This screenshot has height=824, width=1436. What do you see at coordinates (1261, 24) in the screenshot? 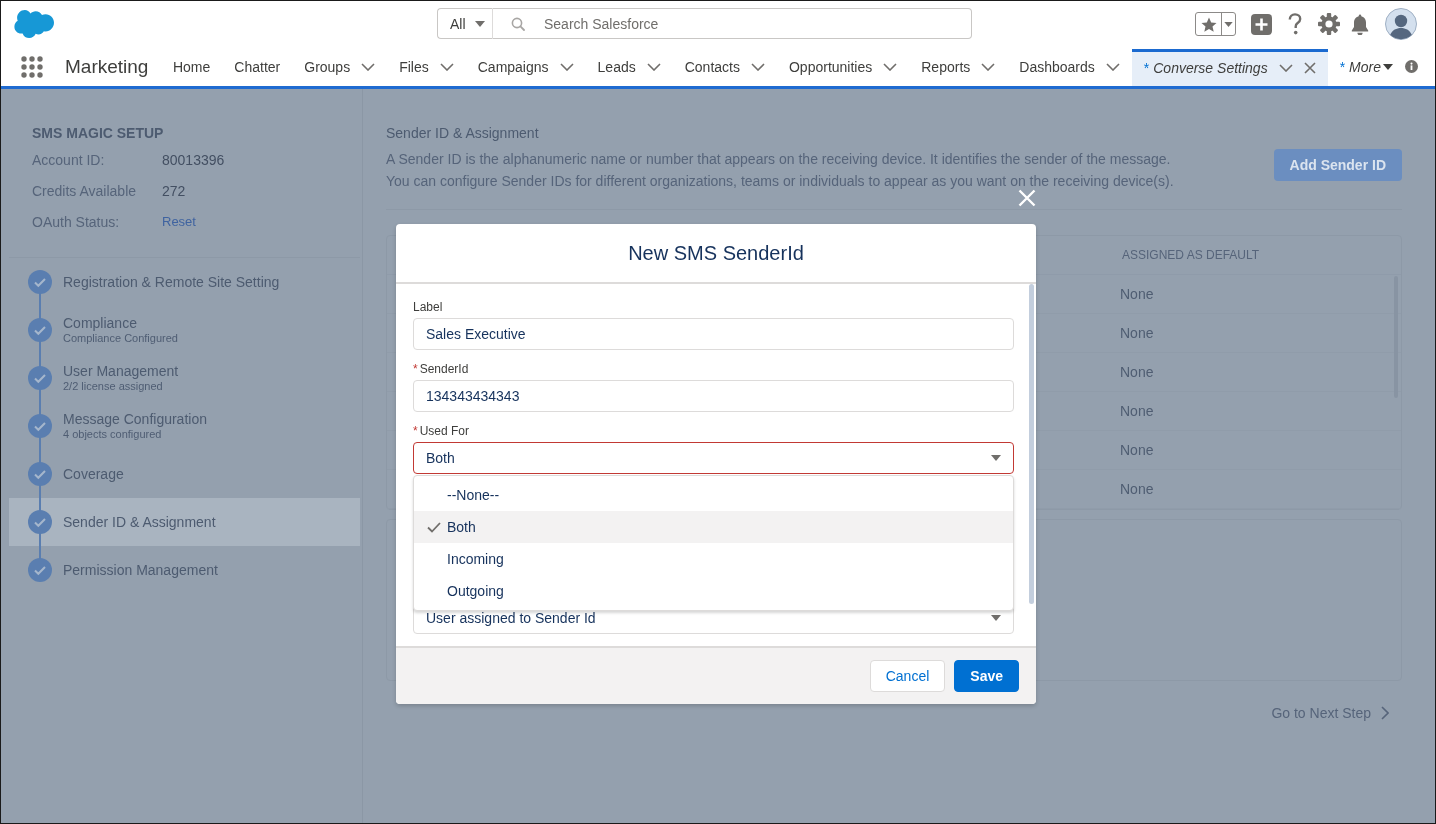
I see `plus-icon` at bounding box center [1261, 24].